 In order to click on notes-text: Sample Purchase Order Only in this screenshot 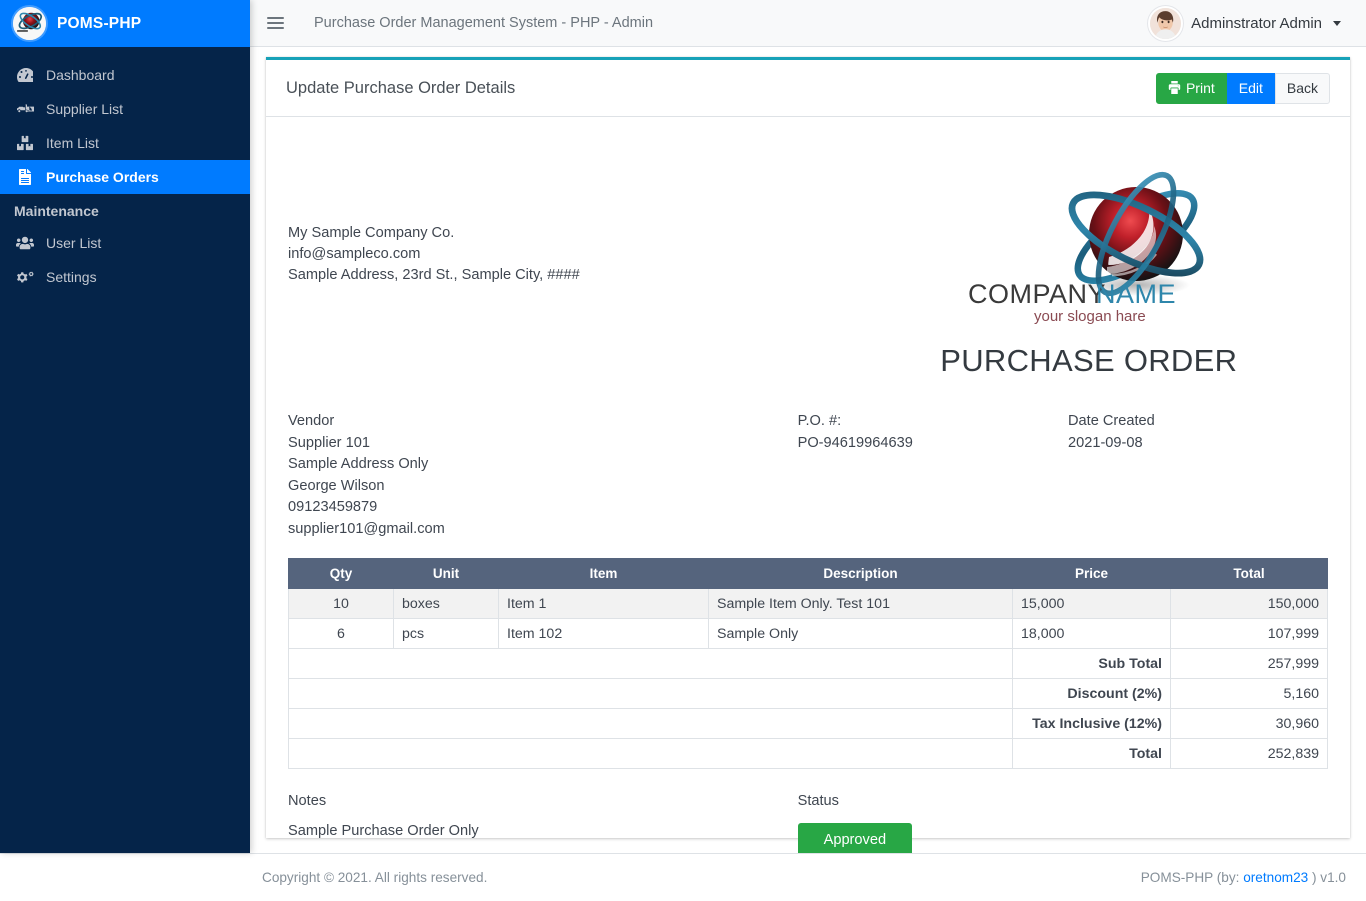, I will do `click(383, 831)`.